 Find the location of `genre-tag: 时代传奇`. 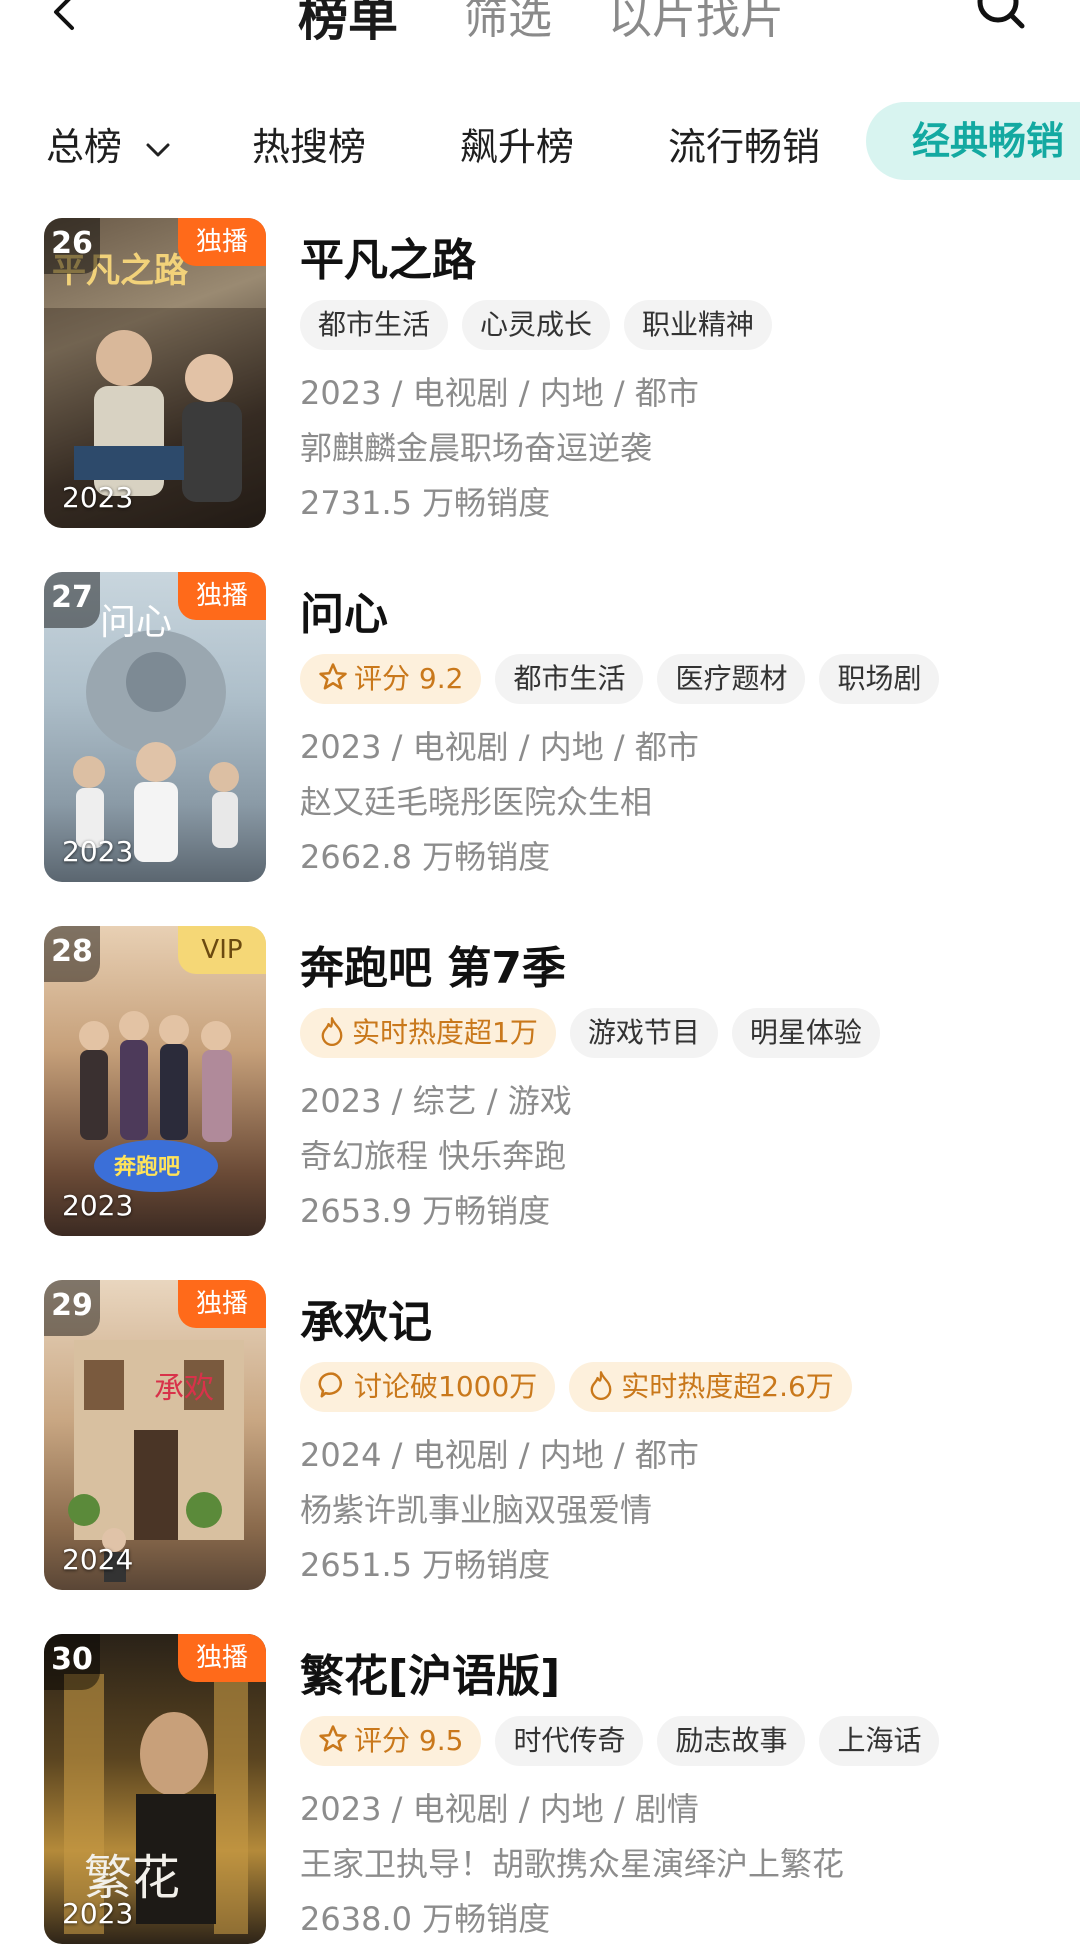

genre-tag: 时代传奇 is located at coordinates (569, 1741).